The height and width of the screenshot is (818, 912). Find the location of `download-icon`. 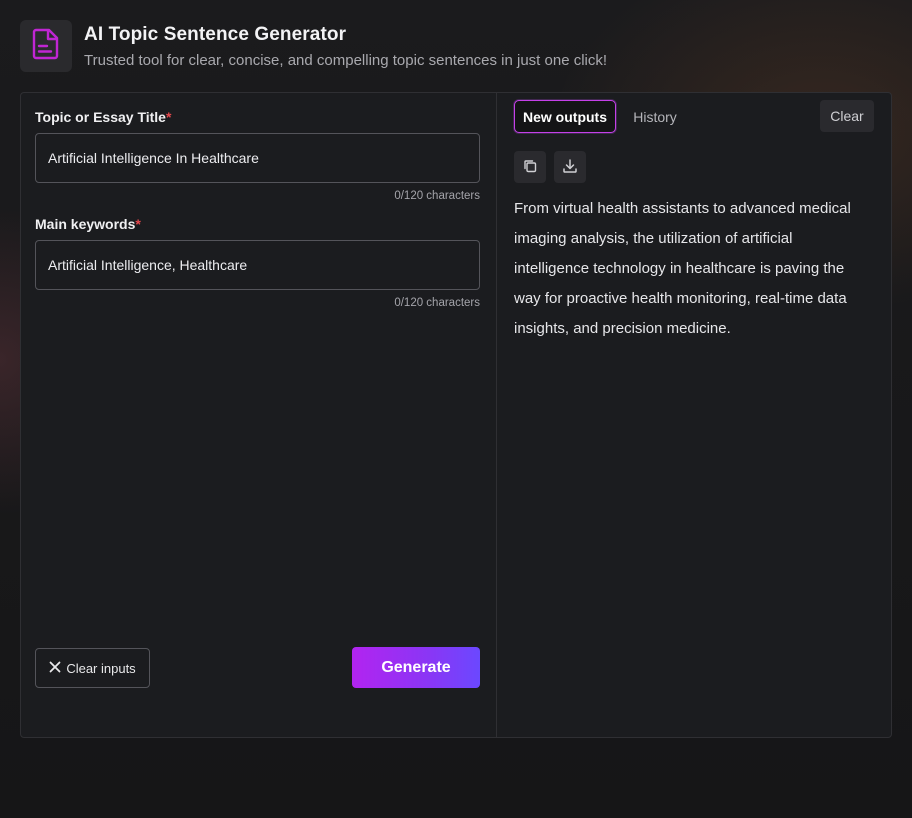

download-icon is located at coordinates (570, 167).